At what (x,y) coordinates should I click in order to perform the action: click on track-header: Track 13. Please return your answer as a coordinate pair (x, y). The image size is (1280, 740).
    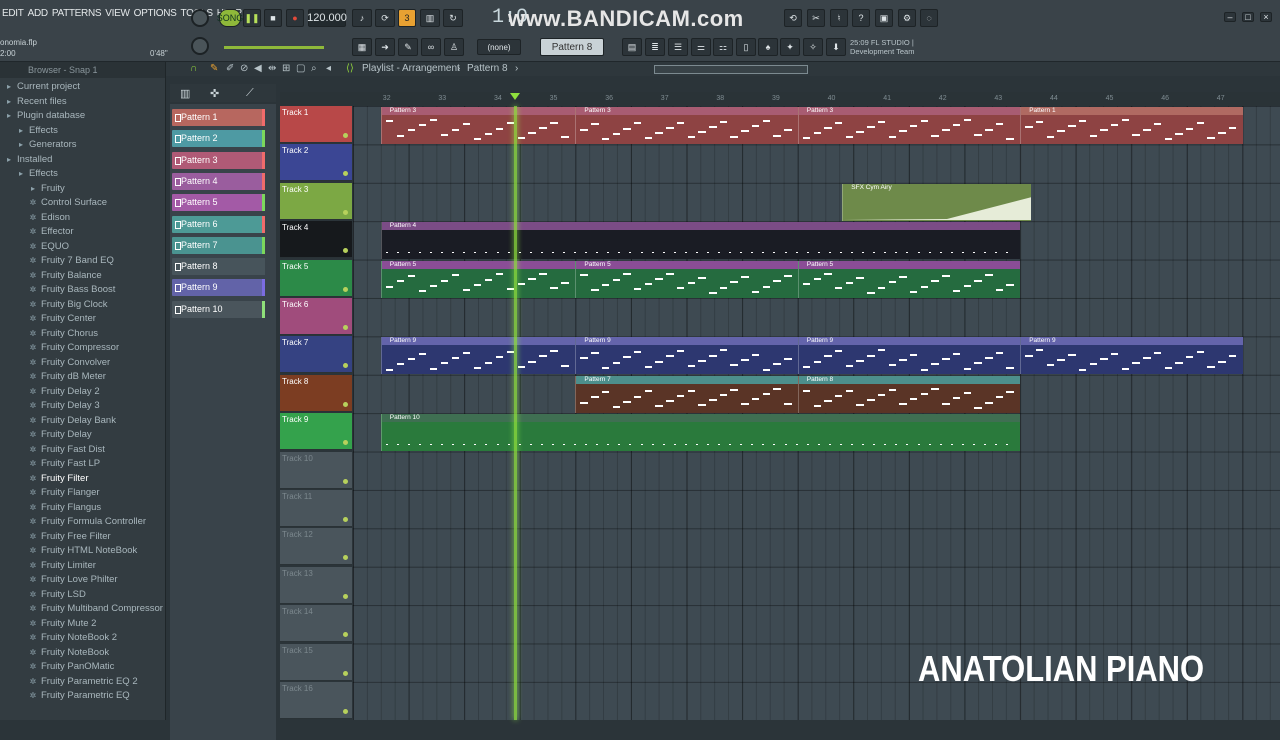
    Looking at the image, I should click on (316, 585).